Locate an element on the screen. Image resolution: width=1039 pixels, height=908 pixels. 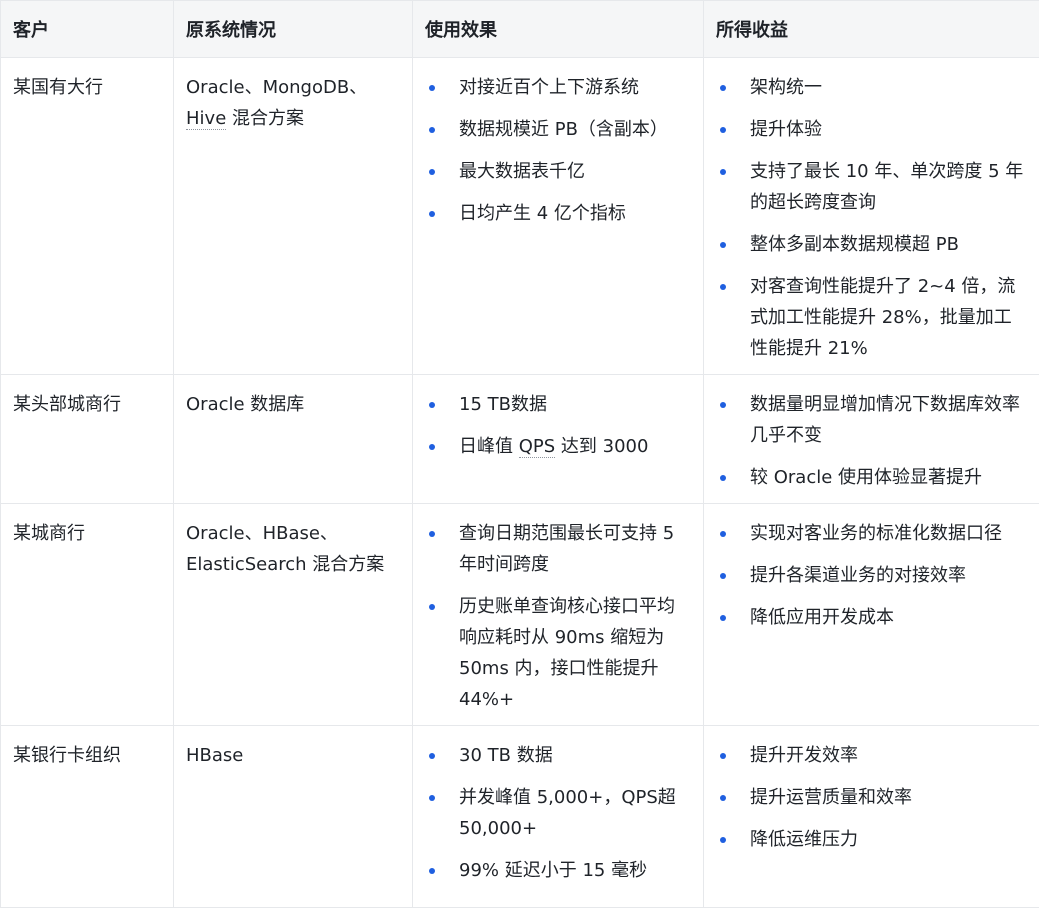
customer-cell: 某国有大行 is located at coordinates (87, 216).